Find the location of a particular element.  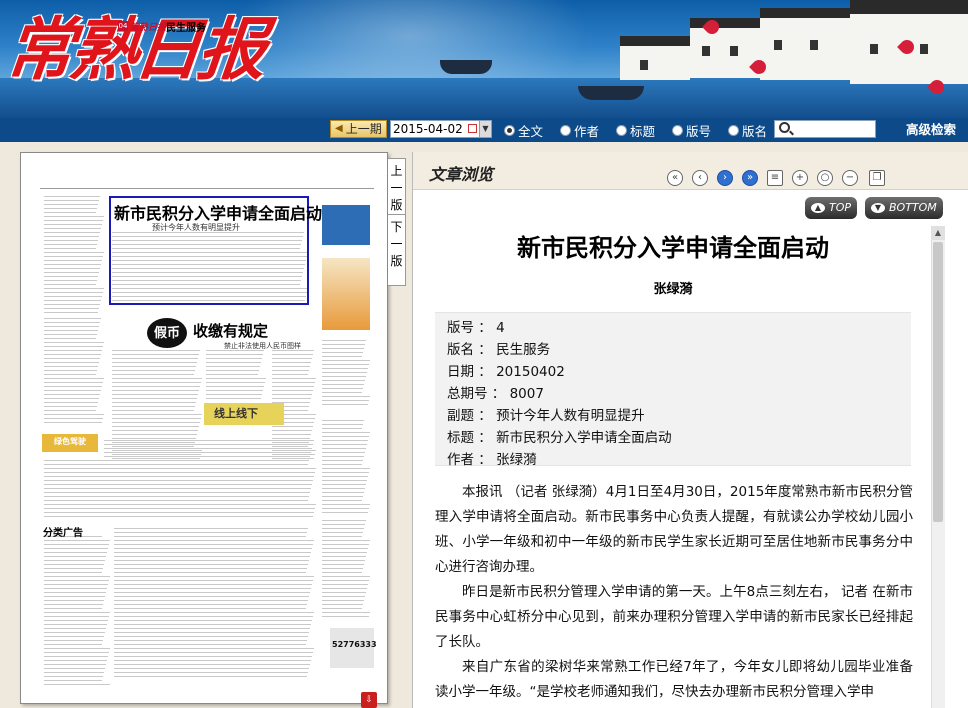

story2-headline: 收缴有规定 is located at coordinates (231, 331).